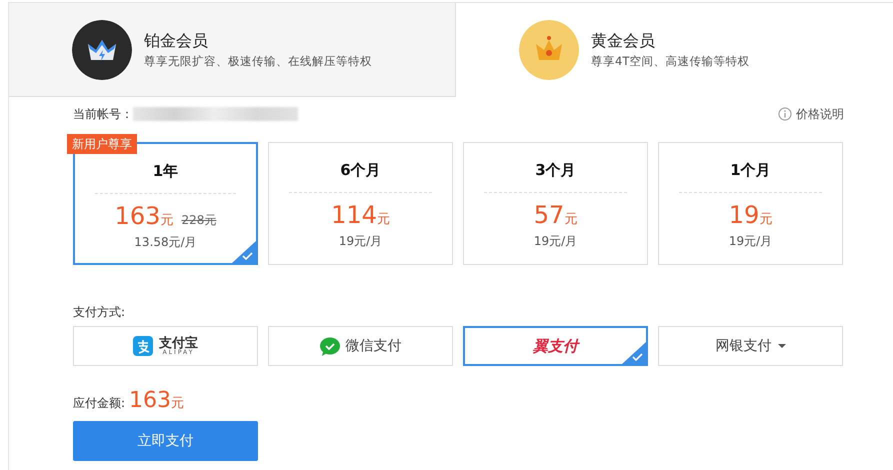 The image size is (893, 470). What do you see at coordinates (556, 214) in the screenshot?
I see `plan-price: 57元` at bounding box center [556, 214].